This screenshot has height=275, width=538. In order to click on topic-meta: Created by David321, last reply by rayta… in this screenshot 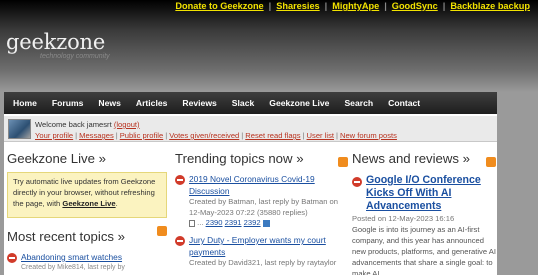, I will do `click(263, 263)`.